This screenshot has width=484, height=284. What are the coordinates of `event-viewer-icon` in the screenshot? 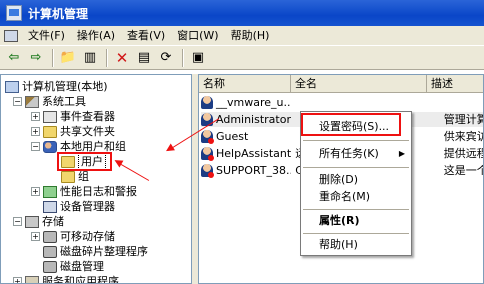 It's located at (50, 116).